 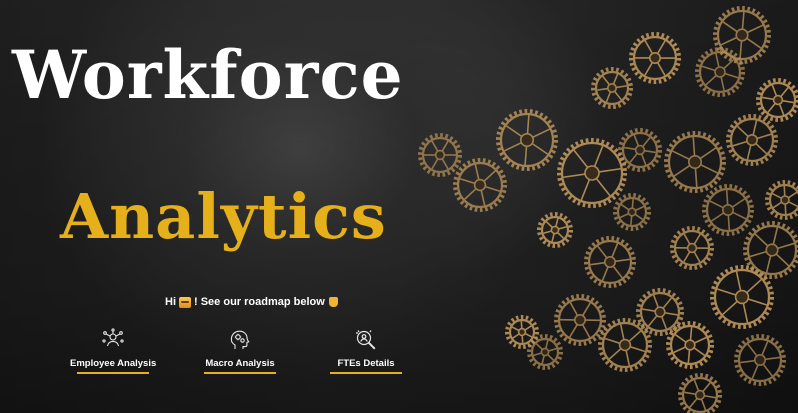 What do you see at coordinates (366, 340) in the screenshot?
I see `magnifier-person-icon` at bounding box center [366, 340].